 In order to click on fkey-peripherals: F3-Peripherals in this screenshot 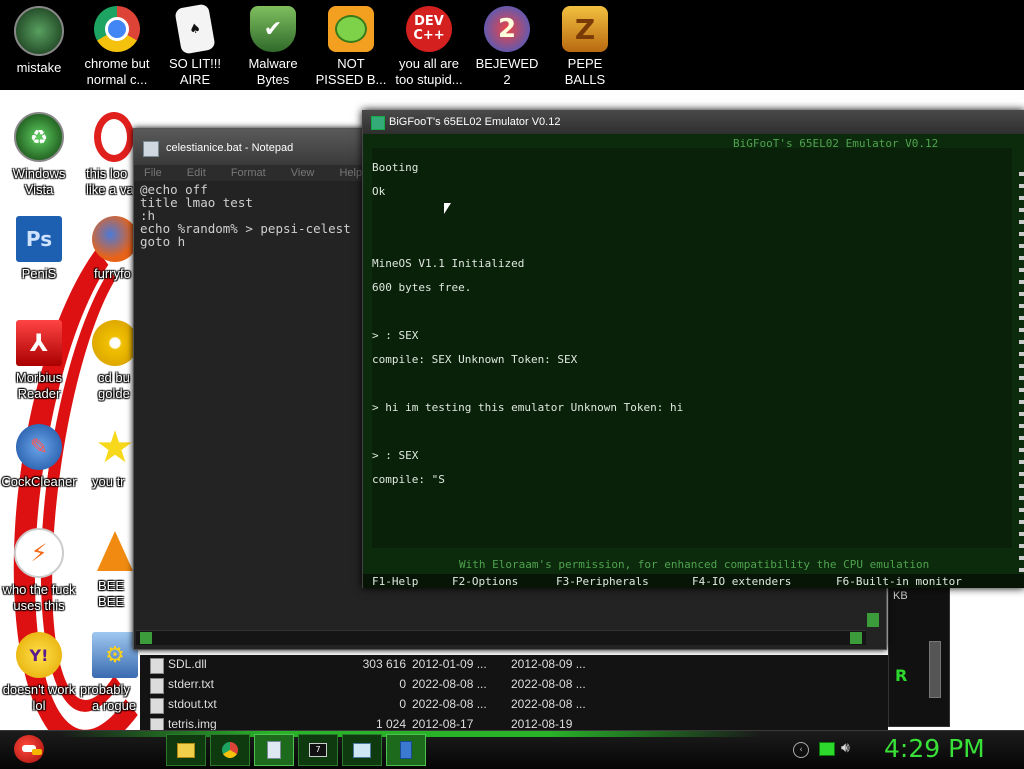, I will do `click(602, 581)`.